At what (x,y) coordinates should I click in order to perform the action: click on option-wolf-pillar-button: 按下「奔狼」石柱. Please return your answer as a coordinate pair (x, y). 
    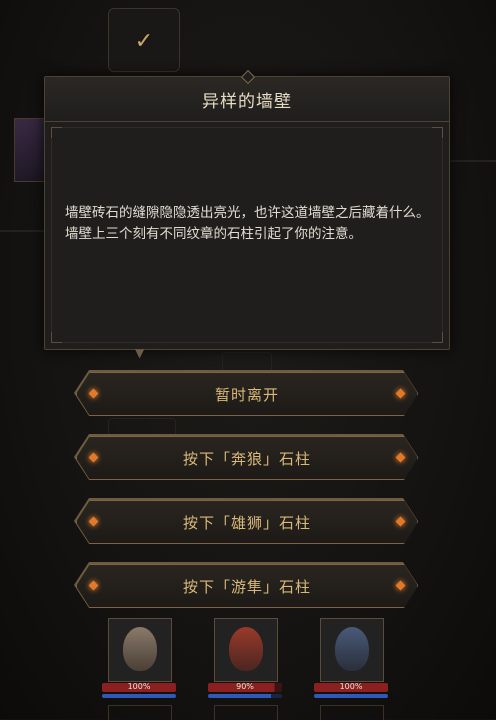
    Looking at the image, I should click on (247, 458).